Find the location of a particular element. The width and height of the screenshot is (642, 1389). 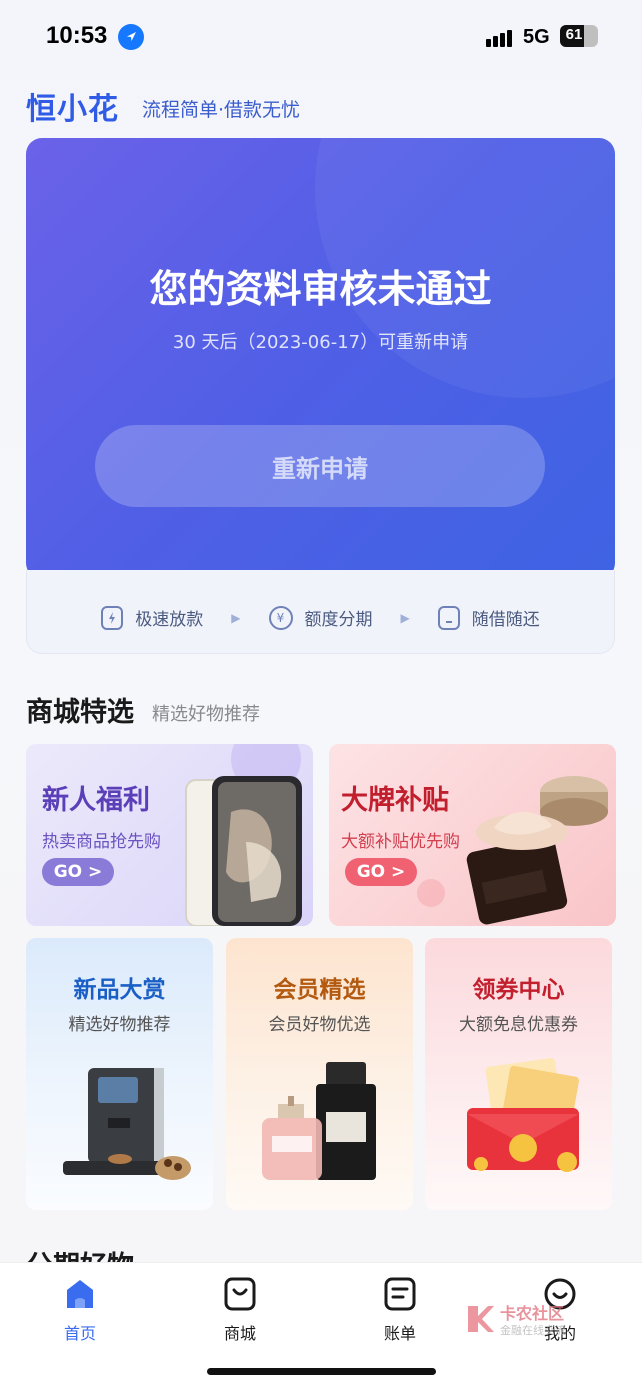

category-subtitle: 会员好物优选 is located at coordinates (319, 1025).